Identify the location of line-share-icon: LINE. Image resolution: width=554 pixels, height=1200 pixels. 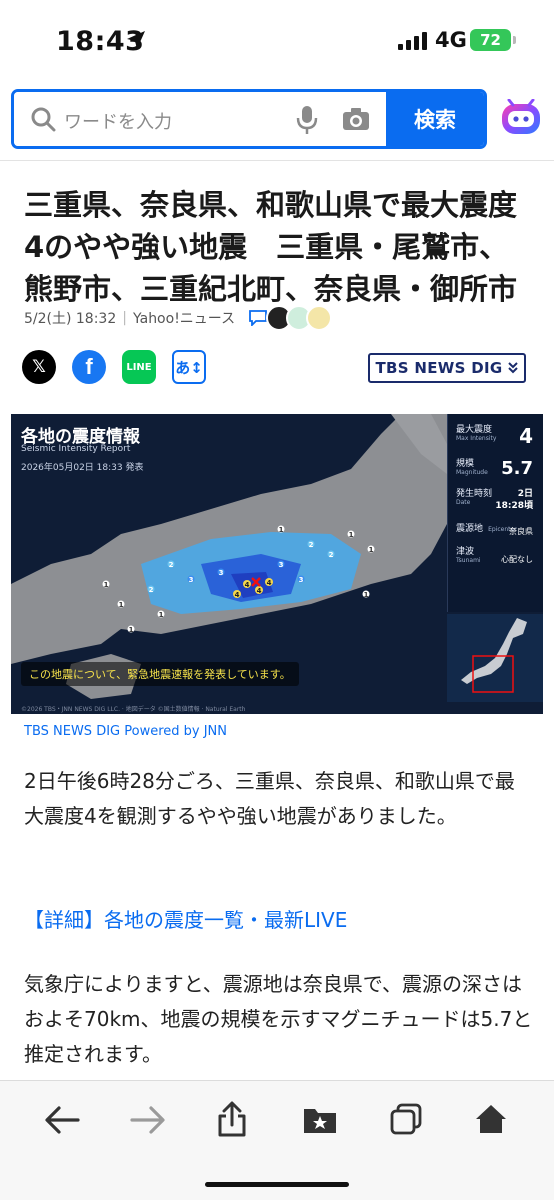
(139, 367).